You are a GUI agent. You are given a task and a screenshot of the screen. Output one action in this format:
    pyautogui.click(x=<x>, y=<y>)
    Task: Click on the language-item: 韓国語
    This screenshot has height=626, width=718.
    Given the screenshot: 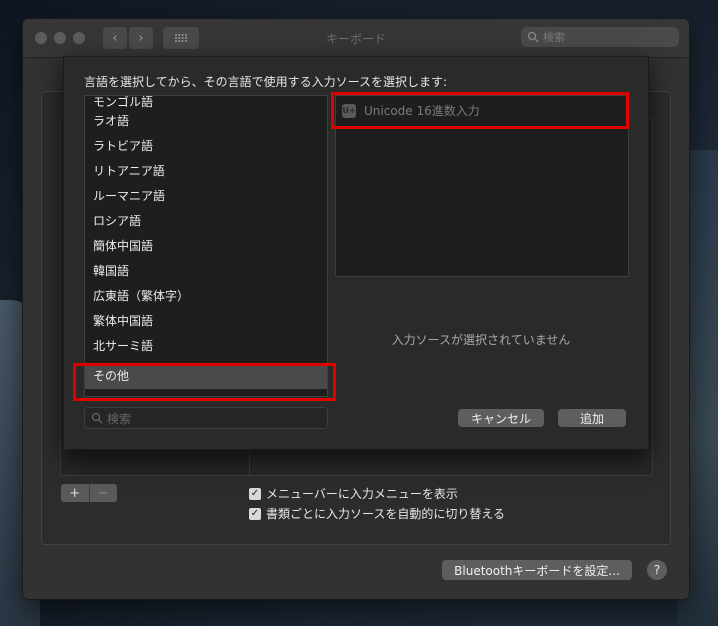 What is the action you would take?
    pyautogui.click(x=206, y=271)
    